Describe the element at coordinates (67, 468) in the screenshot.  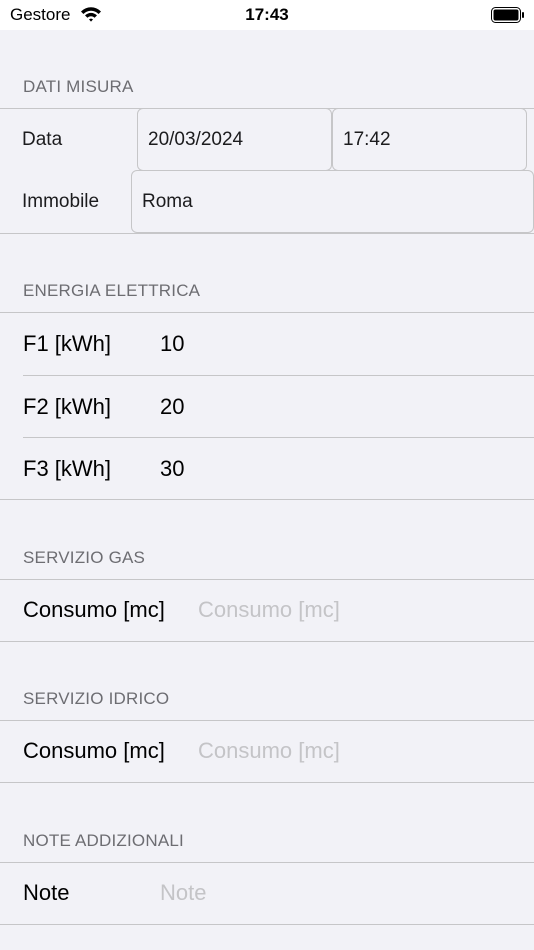
I see `f3-label: F3 [kWh]` at that location.